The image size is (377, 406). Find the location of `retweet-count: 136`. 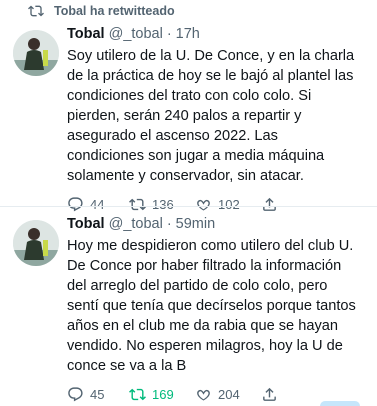

retweet-count: 136 is located at coordinates (163, 204).